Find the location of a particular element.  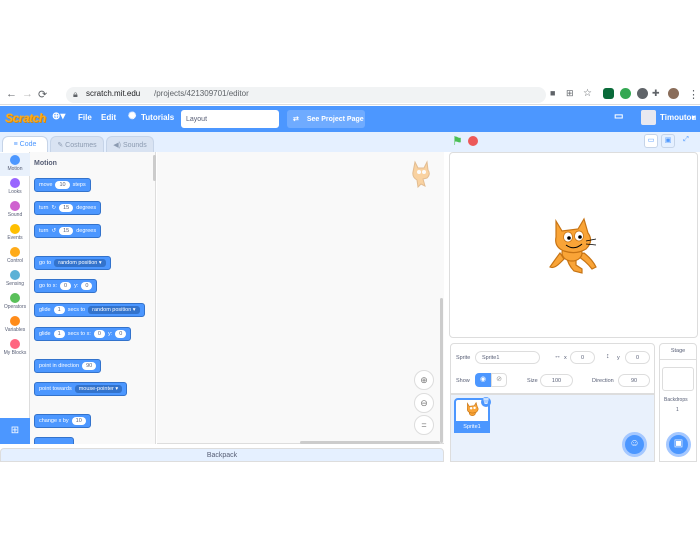

move-steps-block: move 10 steps is located at coordinates (62, 185).